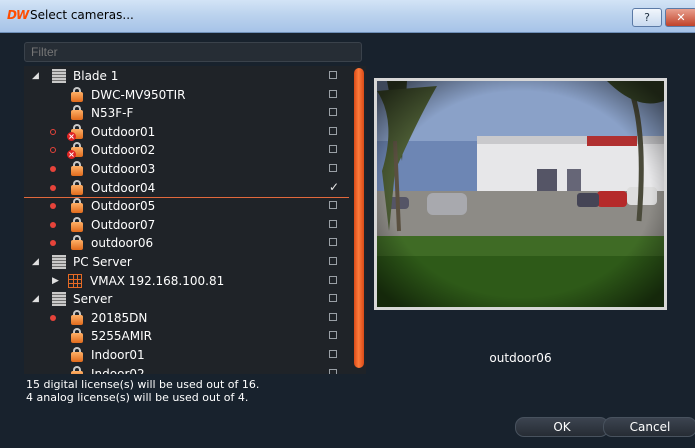 The image size is (695, 448). Describe the element at coordinates (123, 206) in the screenshot. I see `tree-item-label: Outdoor05` at that location.